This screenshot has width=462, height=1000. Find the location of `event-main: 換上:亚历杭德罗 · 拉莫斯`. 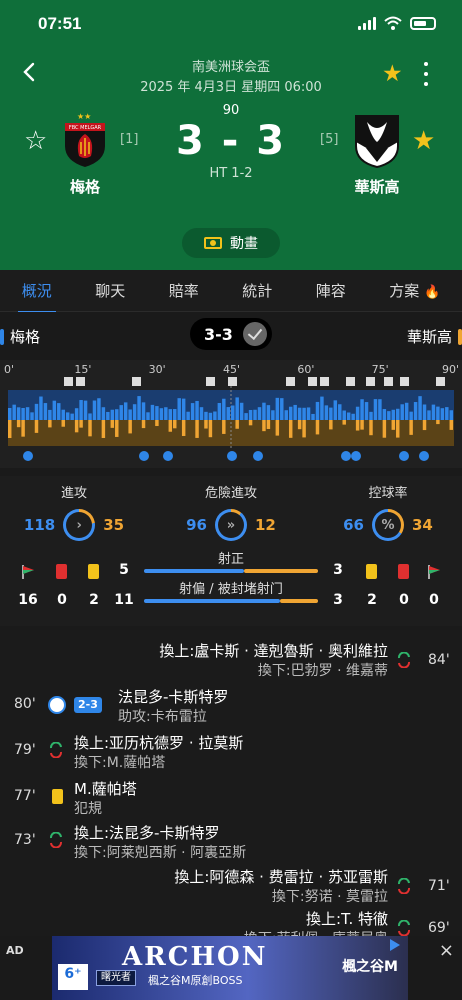

event-main: 換上:亚历杭德罗 · 拉莫斯 is located at coordinates (159, 743).